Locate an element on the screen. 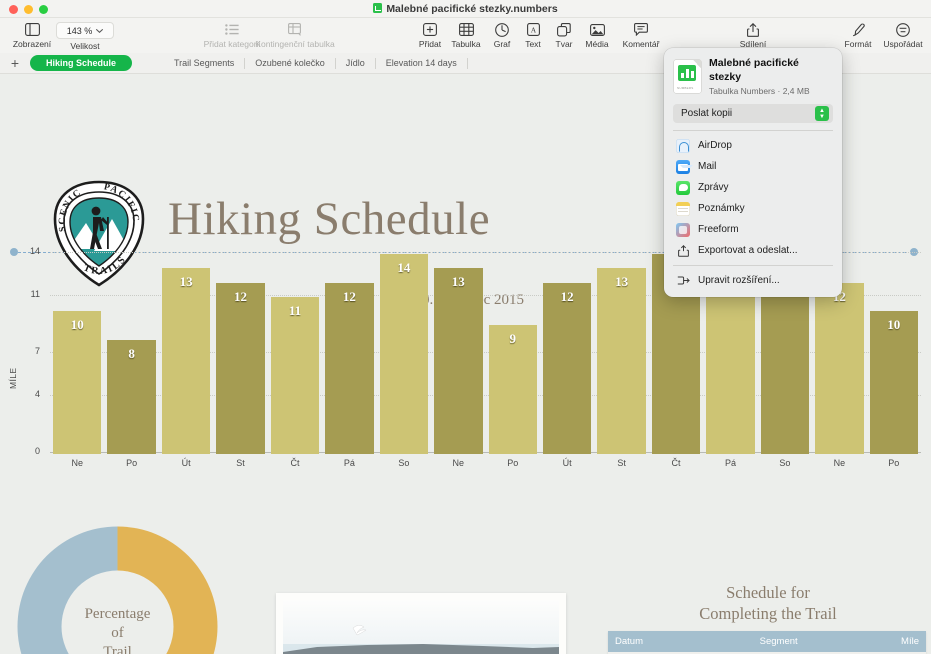  x-axis-label-13: So is located at coordinates (785, 463).